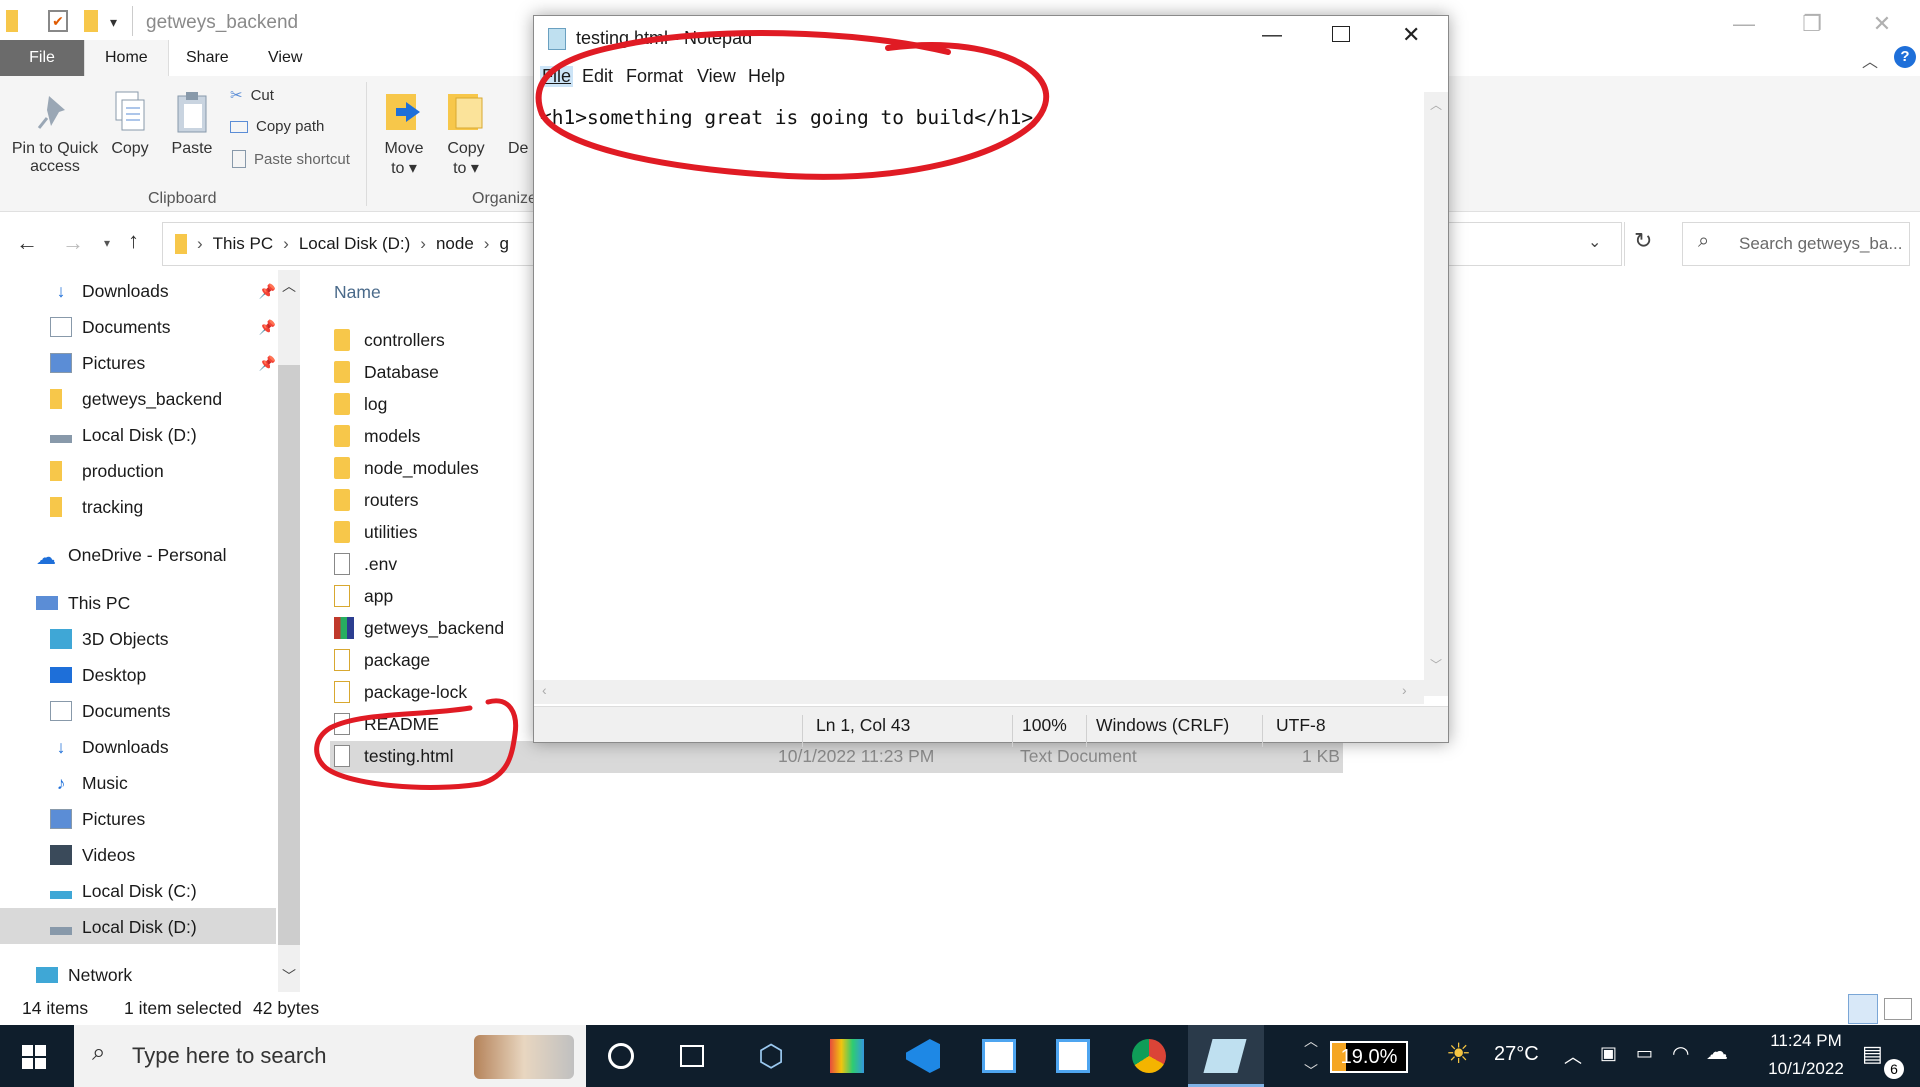 This screenshot has width=1920, height=1087. What do you see at coordinates (109, 747) in the screenshot?
I see `nav-downloads-2: ↓ Downloads` at bounding box center [109, 747].